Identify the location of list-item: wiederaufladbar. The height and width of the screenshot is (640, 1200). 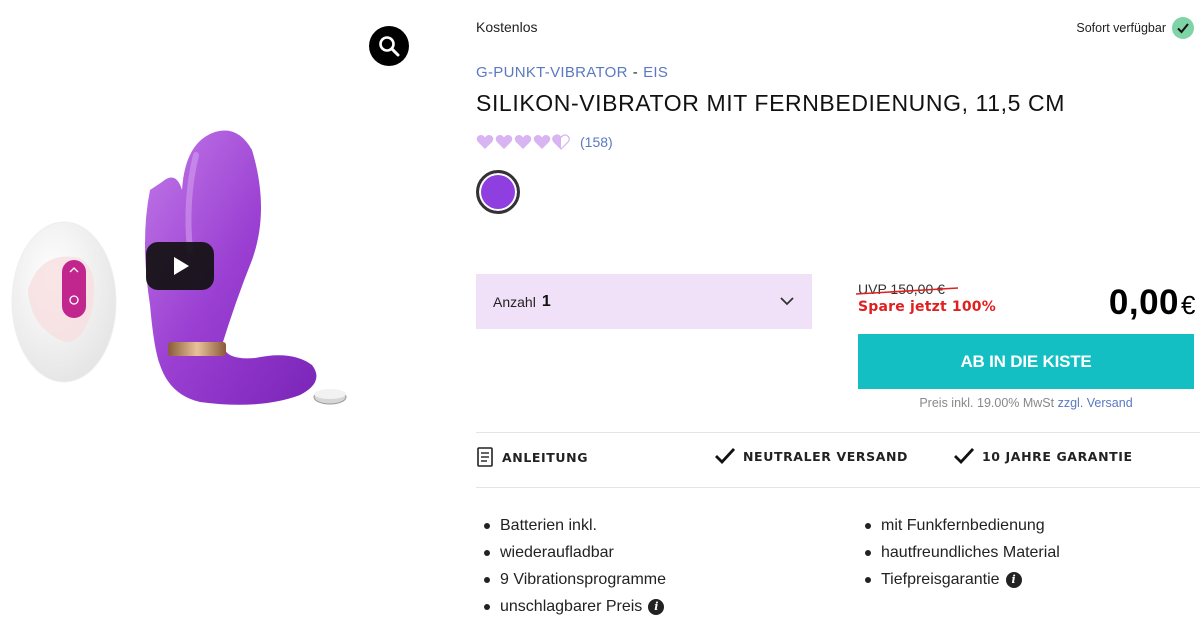
(571, 552).